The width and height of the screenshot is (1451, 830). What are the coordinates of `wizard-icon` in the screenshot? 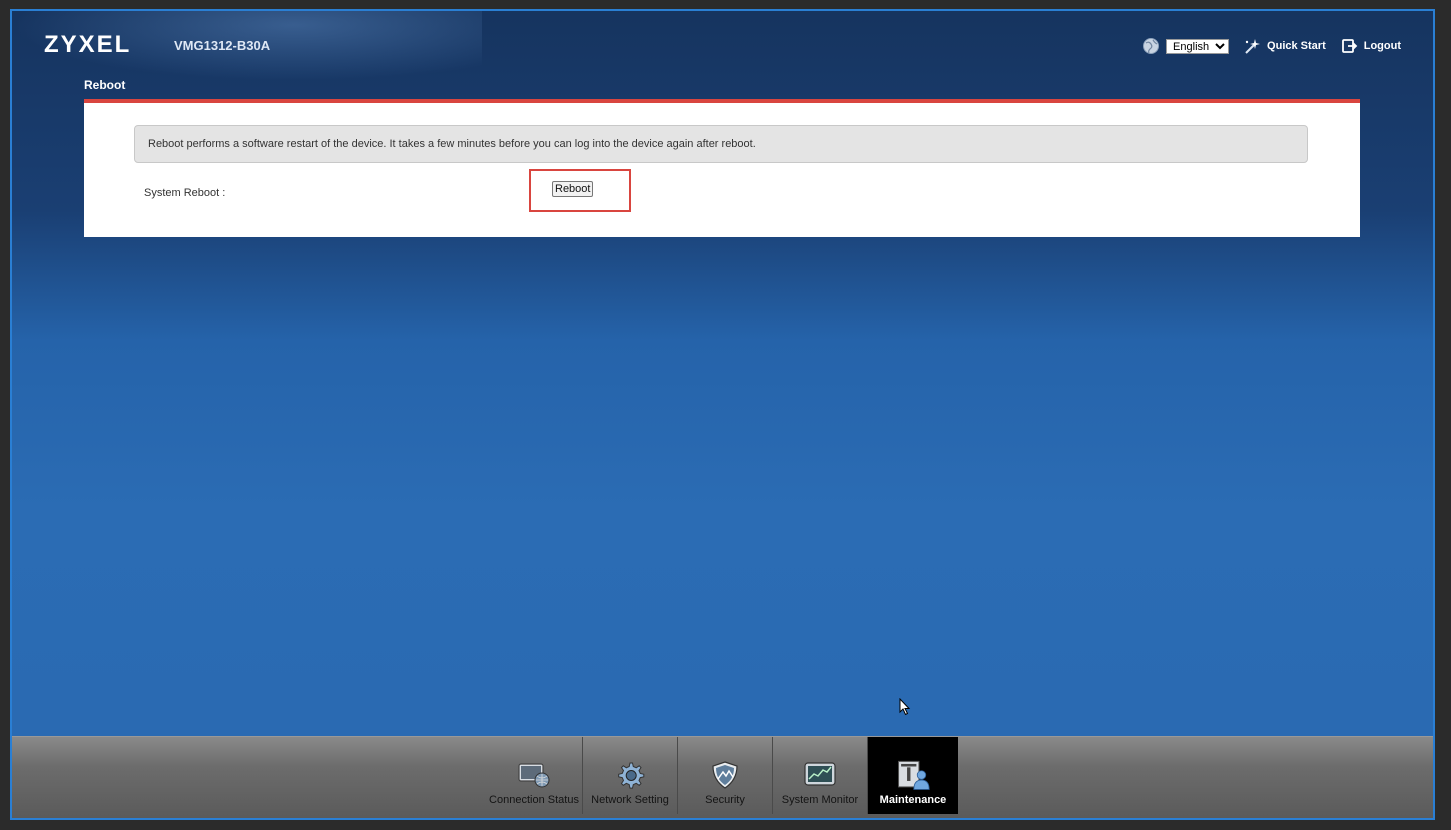 It's located at (1252, 46).